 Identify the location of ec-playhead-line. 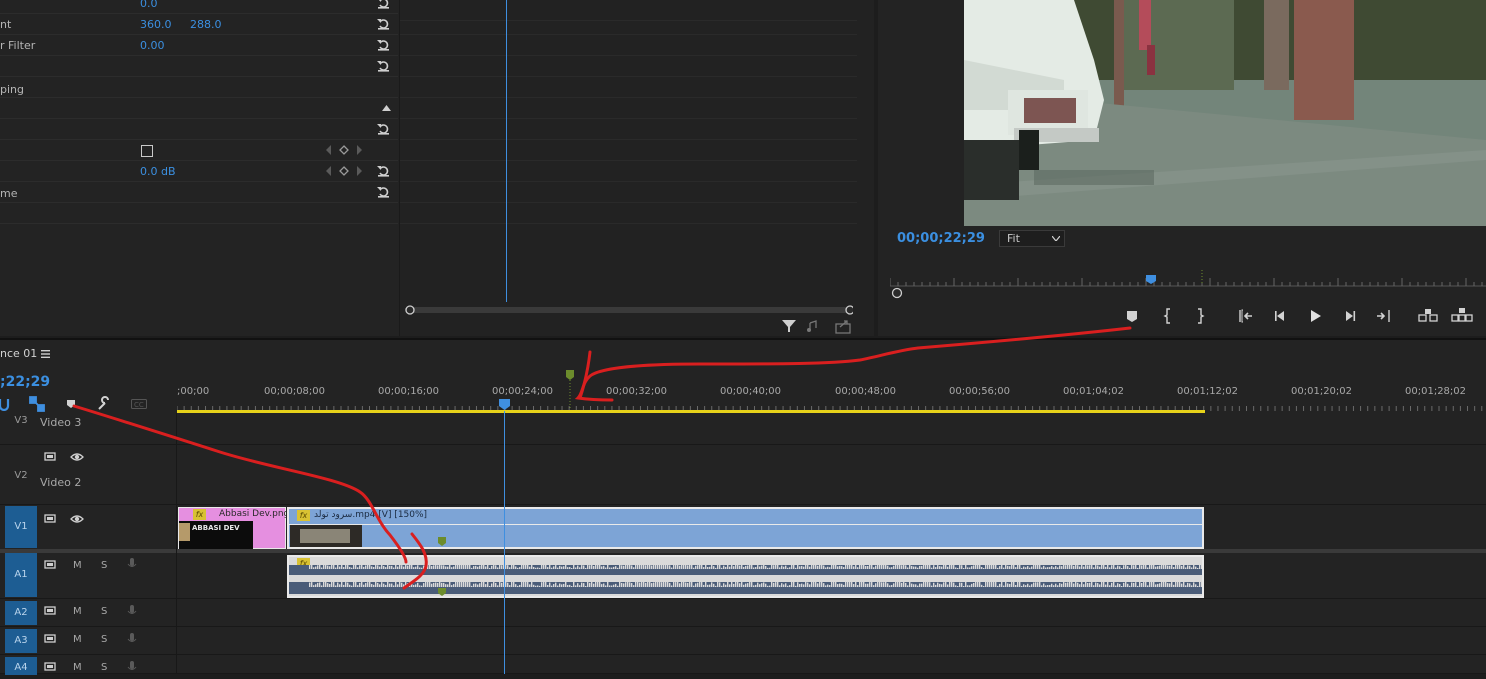
(506, 151).